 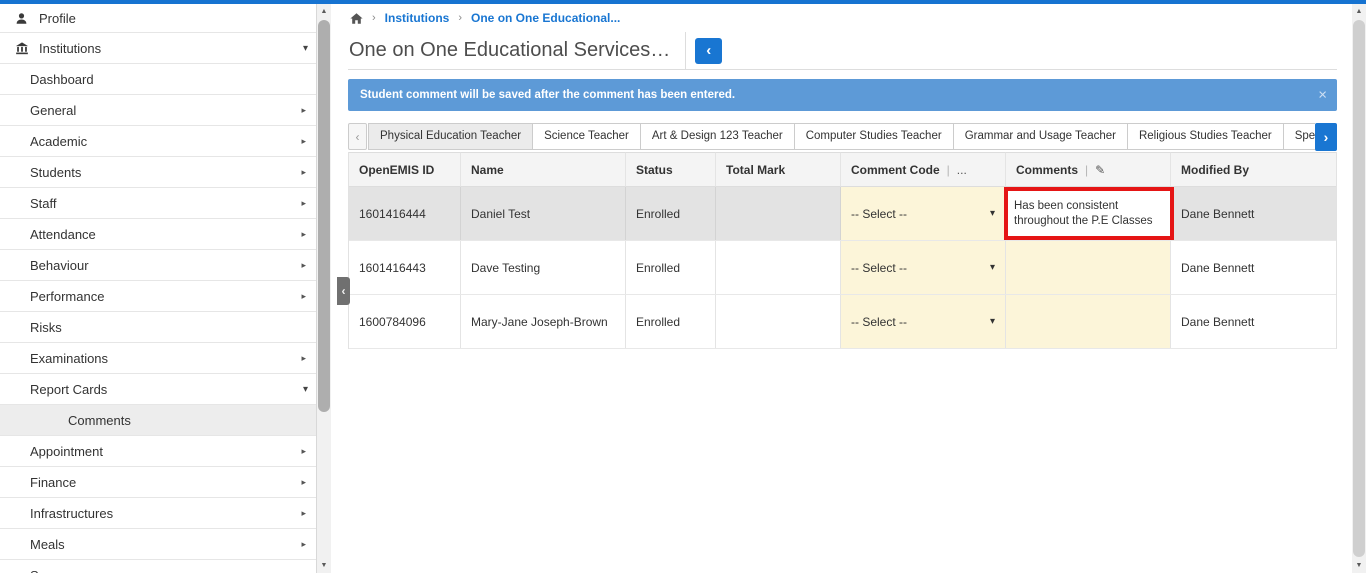 What do you see at coordinates (158, 79) in the screenshot?
I see `sidebar-item-dashboard: Dashboard` at bounding box center [158, 79].